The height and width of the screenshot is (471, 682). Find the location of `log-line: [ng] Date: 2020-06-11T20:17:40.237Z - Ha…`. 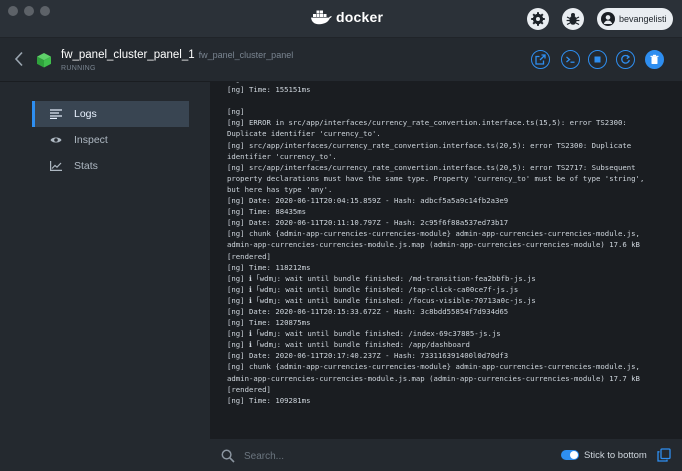

log-line: [ng] Date: 2020-06-11T20:17:40.237Z - Ha… is located at coordinates (368, 356).